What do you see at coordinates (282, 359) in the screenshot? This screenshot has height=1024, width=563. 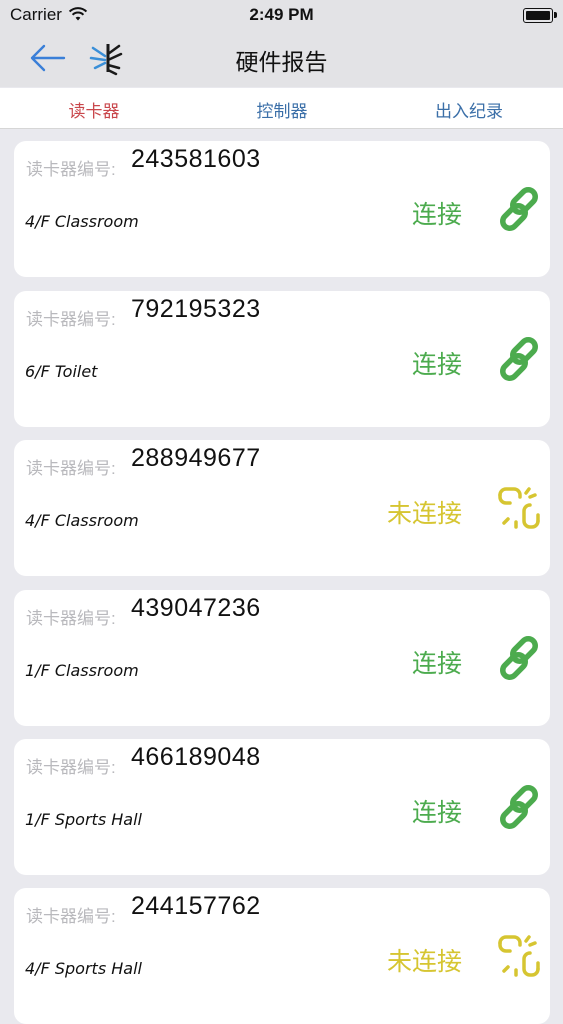 I see `reader-card: 读卡器编号: 792195323 6/F Toilet 连接` at bounding box center [282, 359].